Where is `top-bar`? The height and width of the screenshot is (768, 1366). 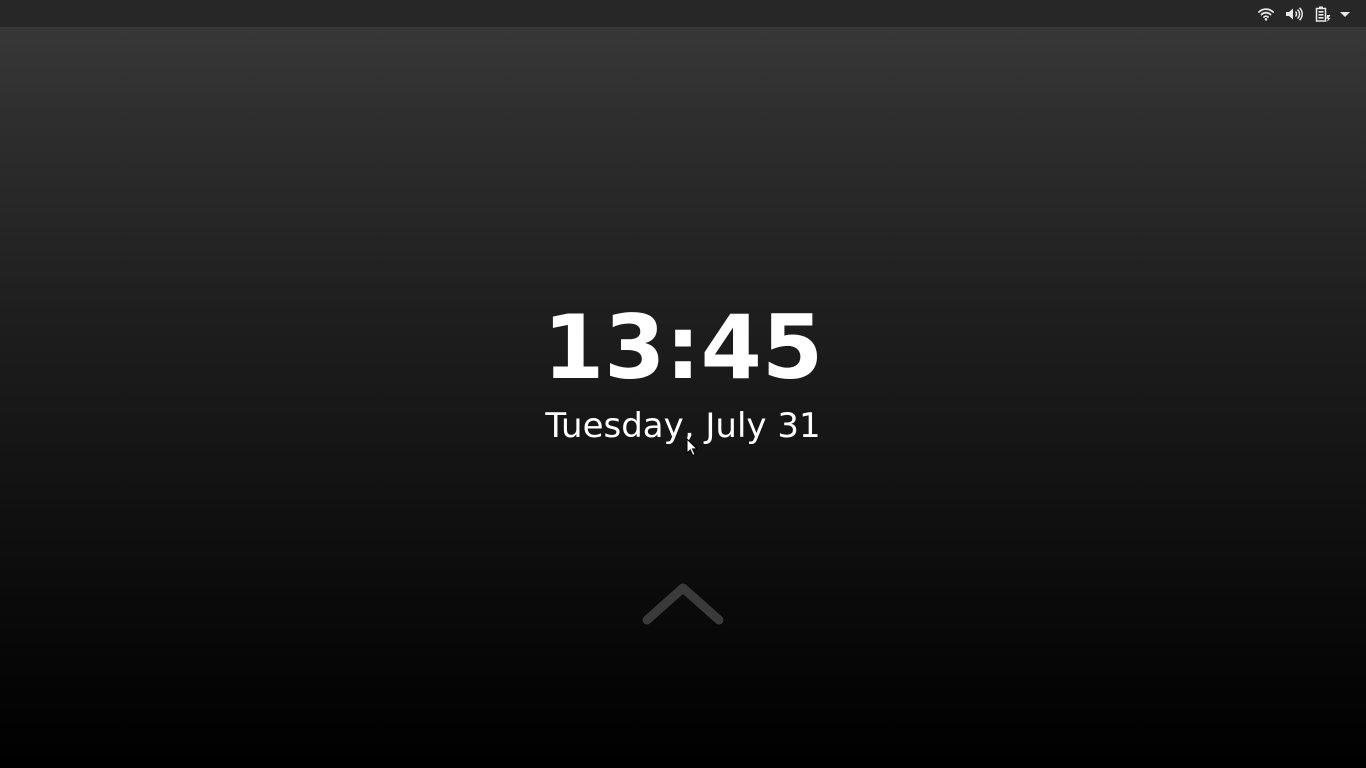
top-bar is located at coordinates (683, 13).